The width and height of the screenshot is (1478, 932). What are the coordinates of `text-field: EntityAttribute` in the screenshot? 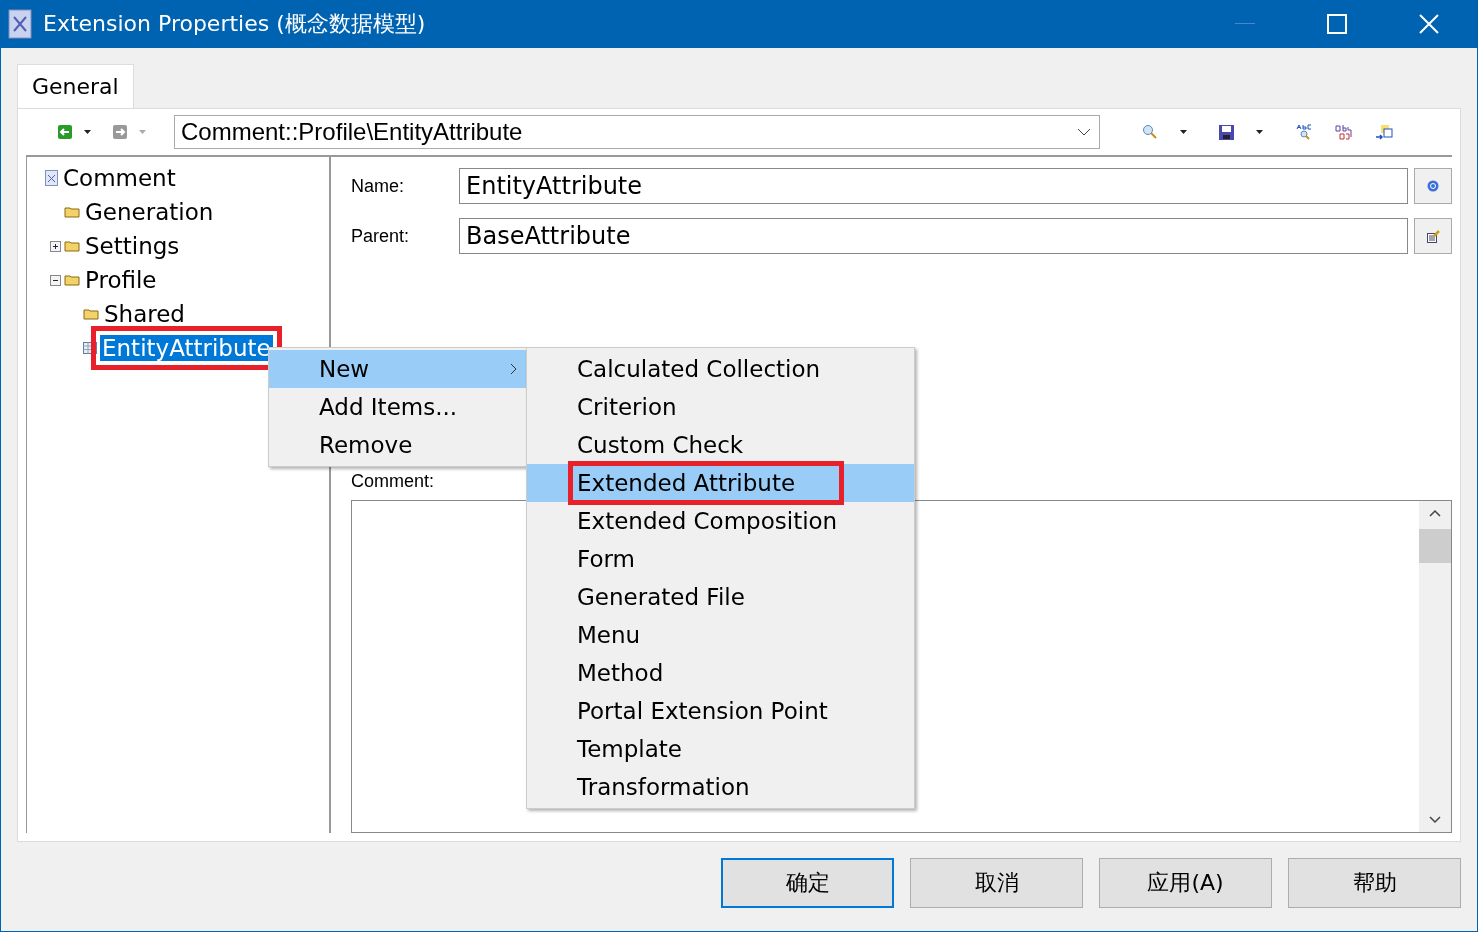 It's located at (933, 186).